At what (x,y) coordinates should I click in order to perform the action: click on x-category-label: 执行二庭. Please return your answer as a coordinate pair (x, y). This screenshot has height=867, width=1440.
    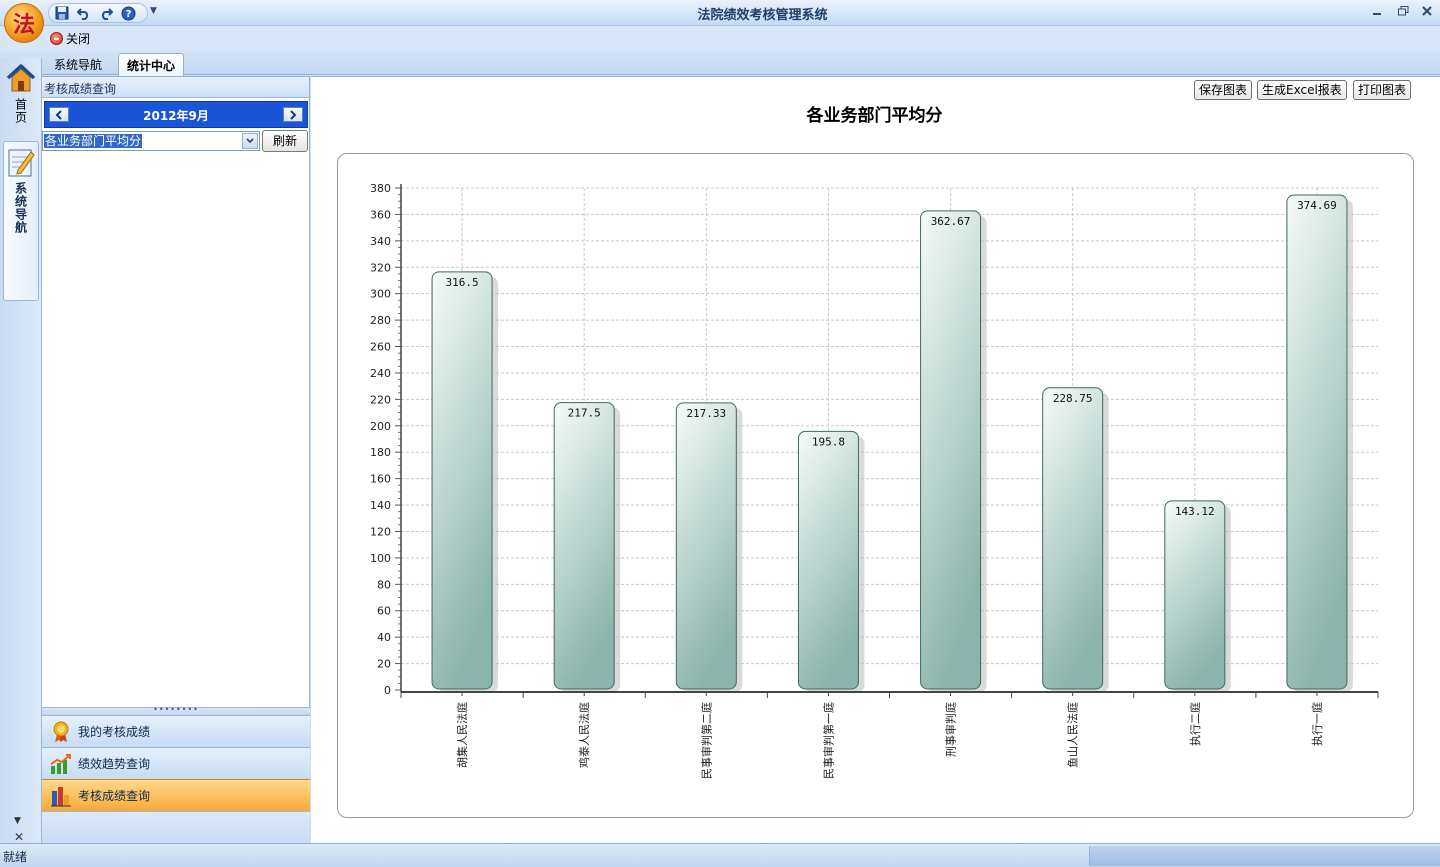
    Looking at the image, I should click on (1195, 724).